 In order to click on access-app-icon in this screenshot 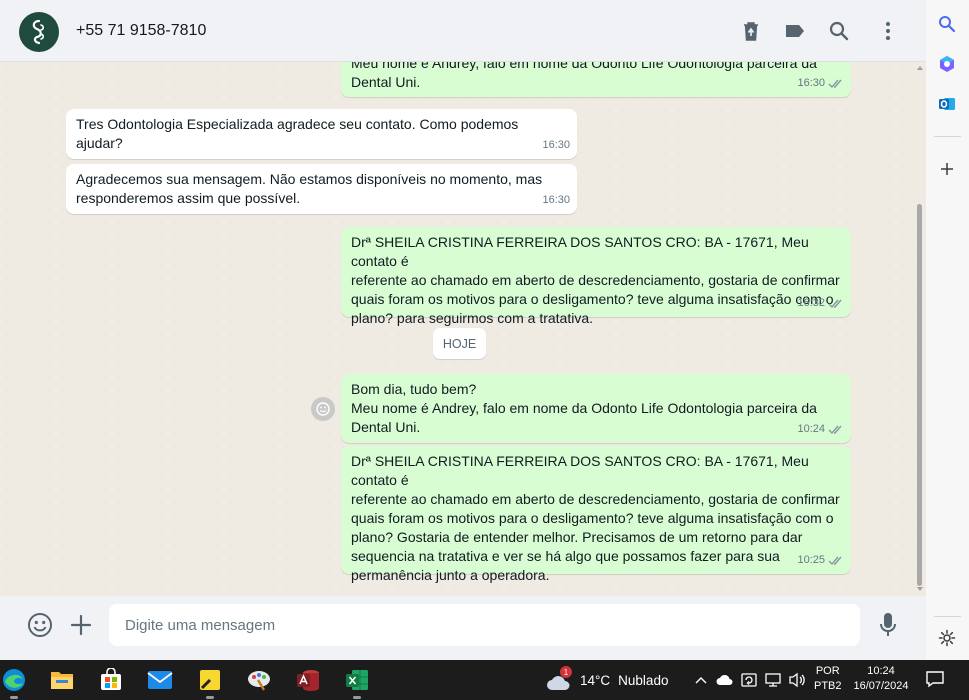, I will do `click(308, 680)`.